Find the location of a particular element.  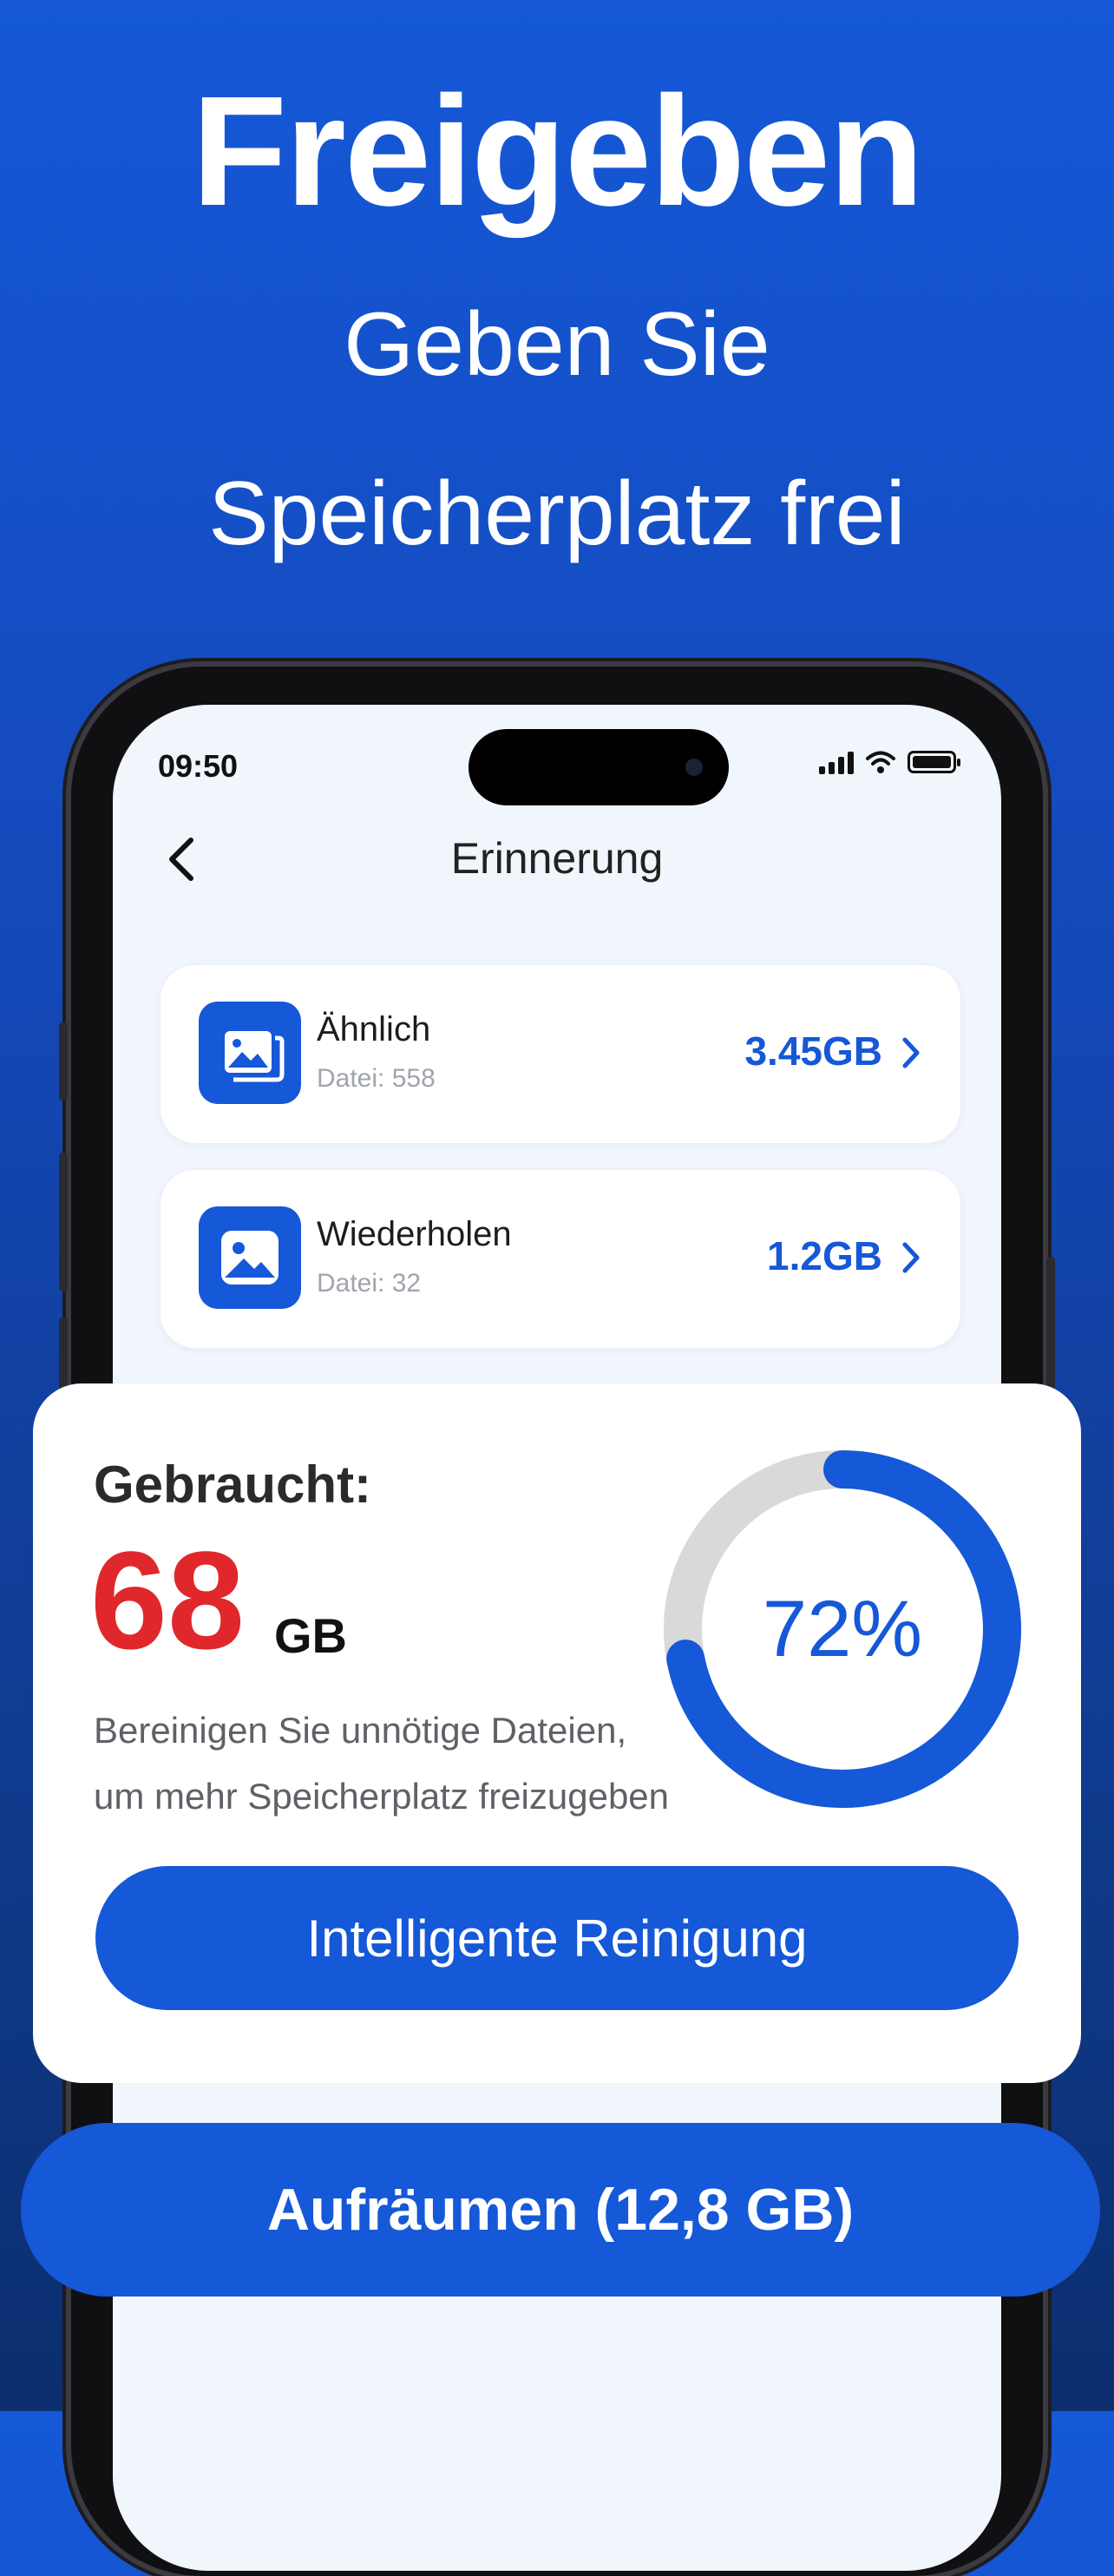

camera-icon is located at coordinates (694, 768).